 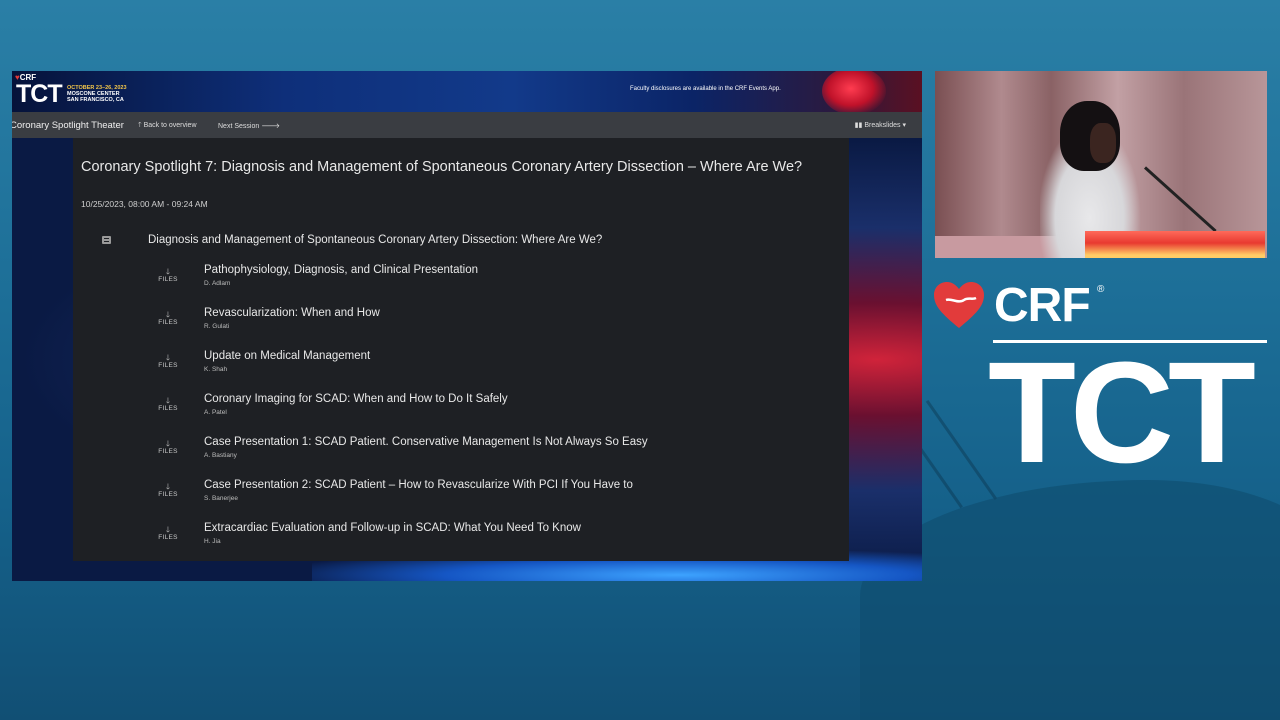 I want to click on next-label: Next Session, so click(x=239, y=126).